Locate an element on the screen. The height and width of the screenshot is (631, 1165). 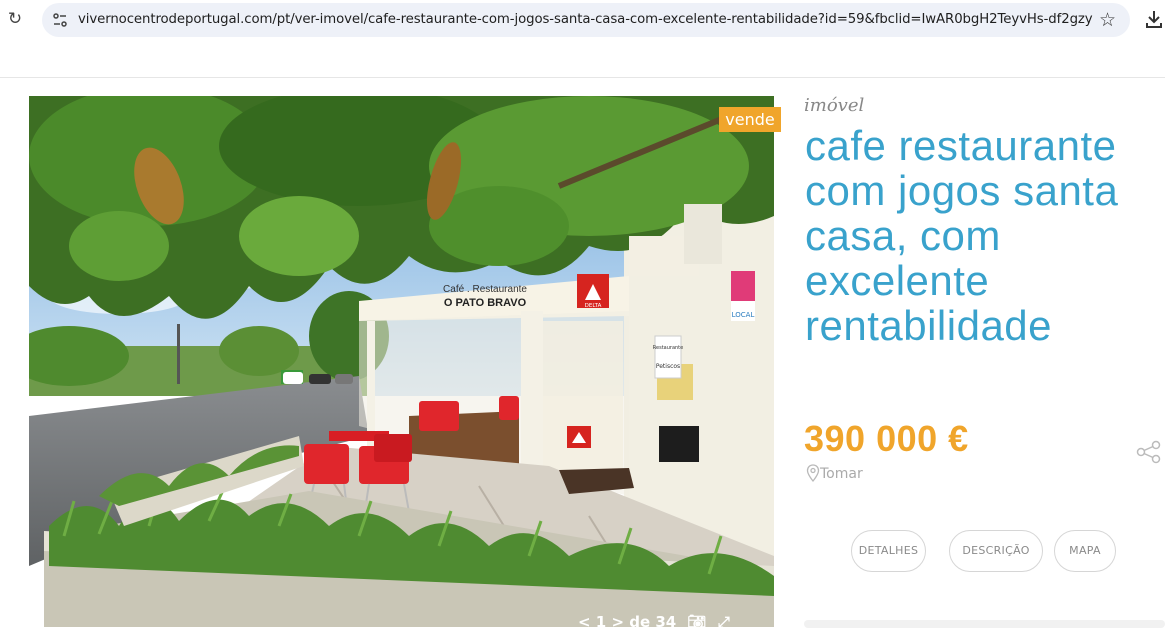
cafe-sign-line1: Café . Restaurante is located at coordinates (485, 289).